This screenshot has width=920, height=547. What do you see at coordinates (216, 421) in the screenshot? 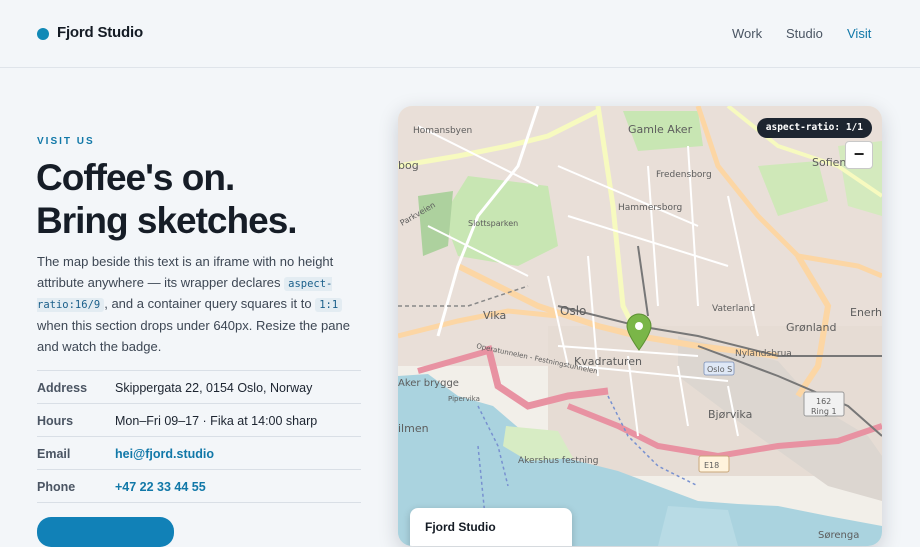
I see `hours-value: Mon–Fri 09–17 · Fika at 14:00 sharp` at bounding box center [216, 421].